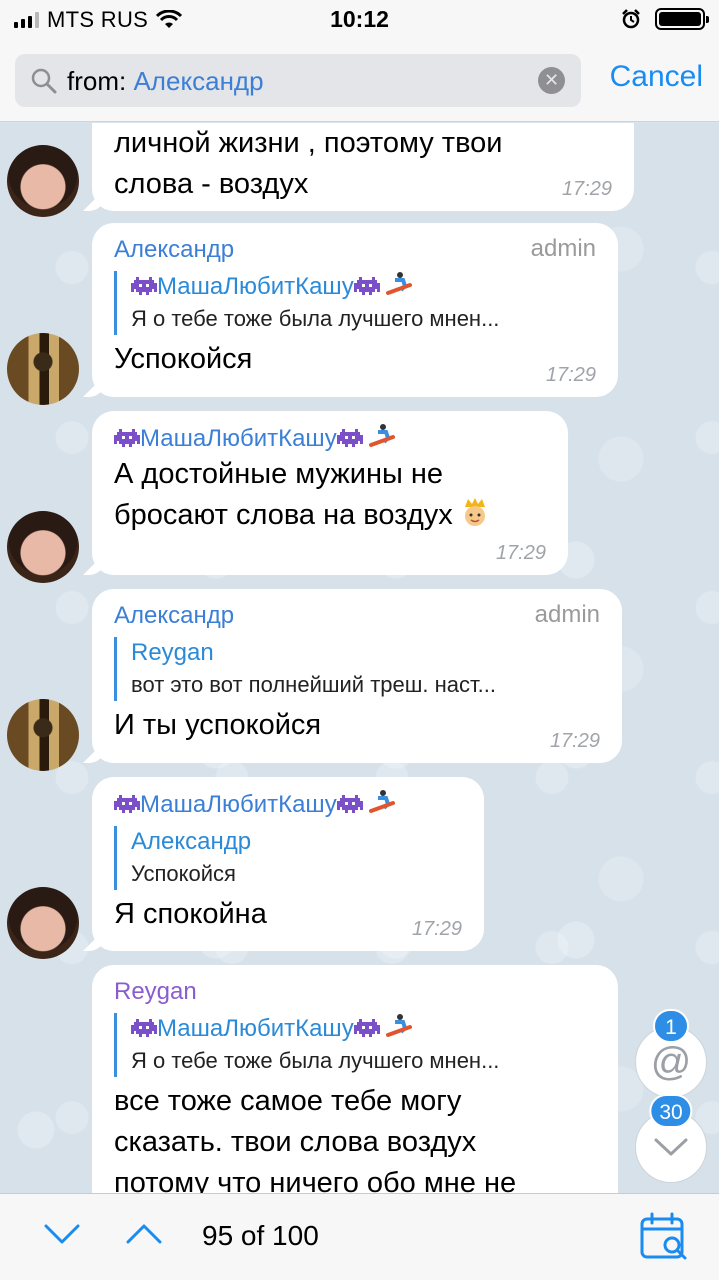  What do you see at coordinates (656, 77) in the screenshot?
I see `cancel-button: Cancel` at bounding box center [656, 77].